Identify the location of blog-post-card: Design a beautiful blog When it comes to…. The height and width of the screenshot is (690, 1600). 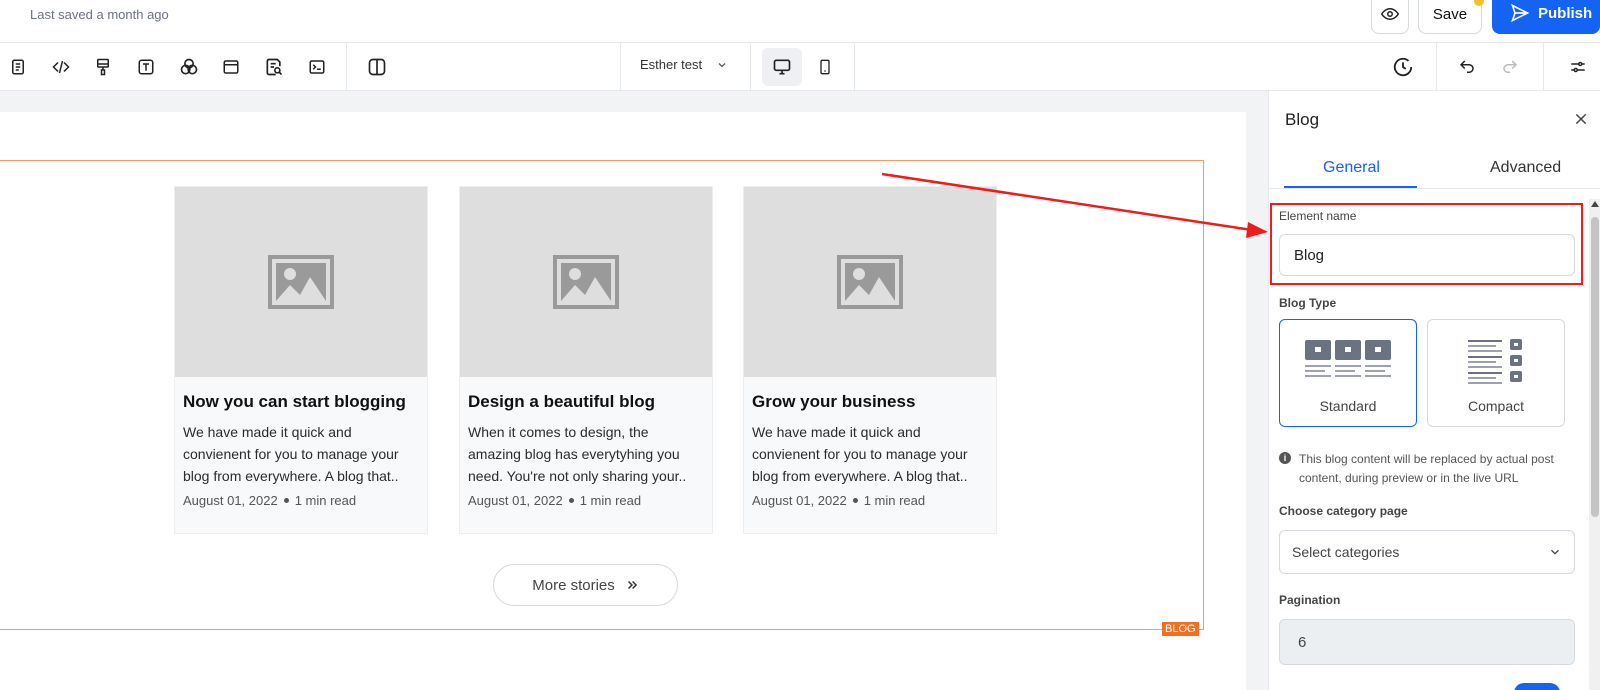
(586, 360).